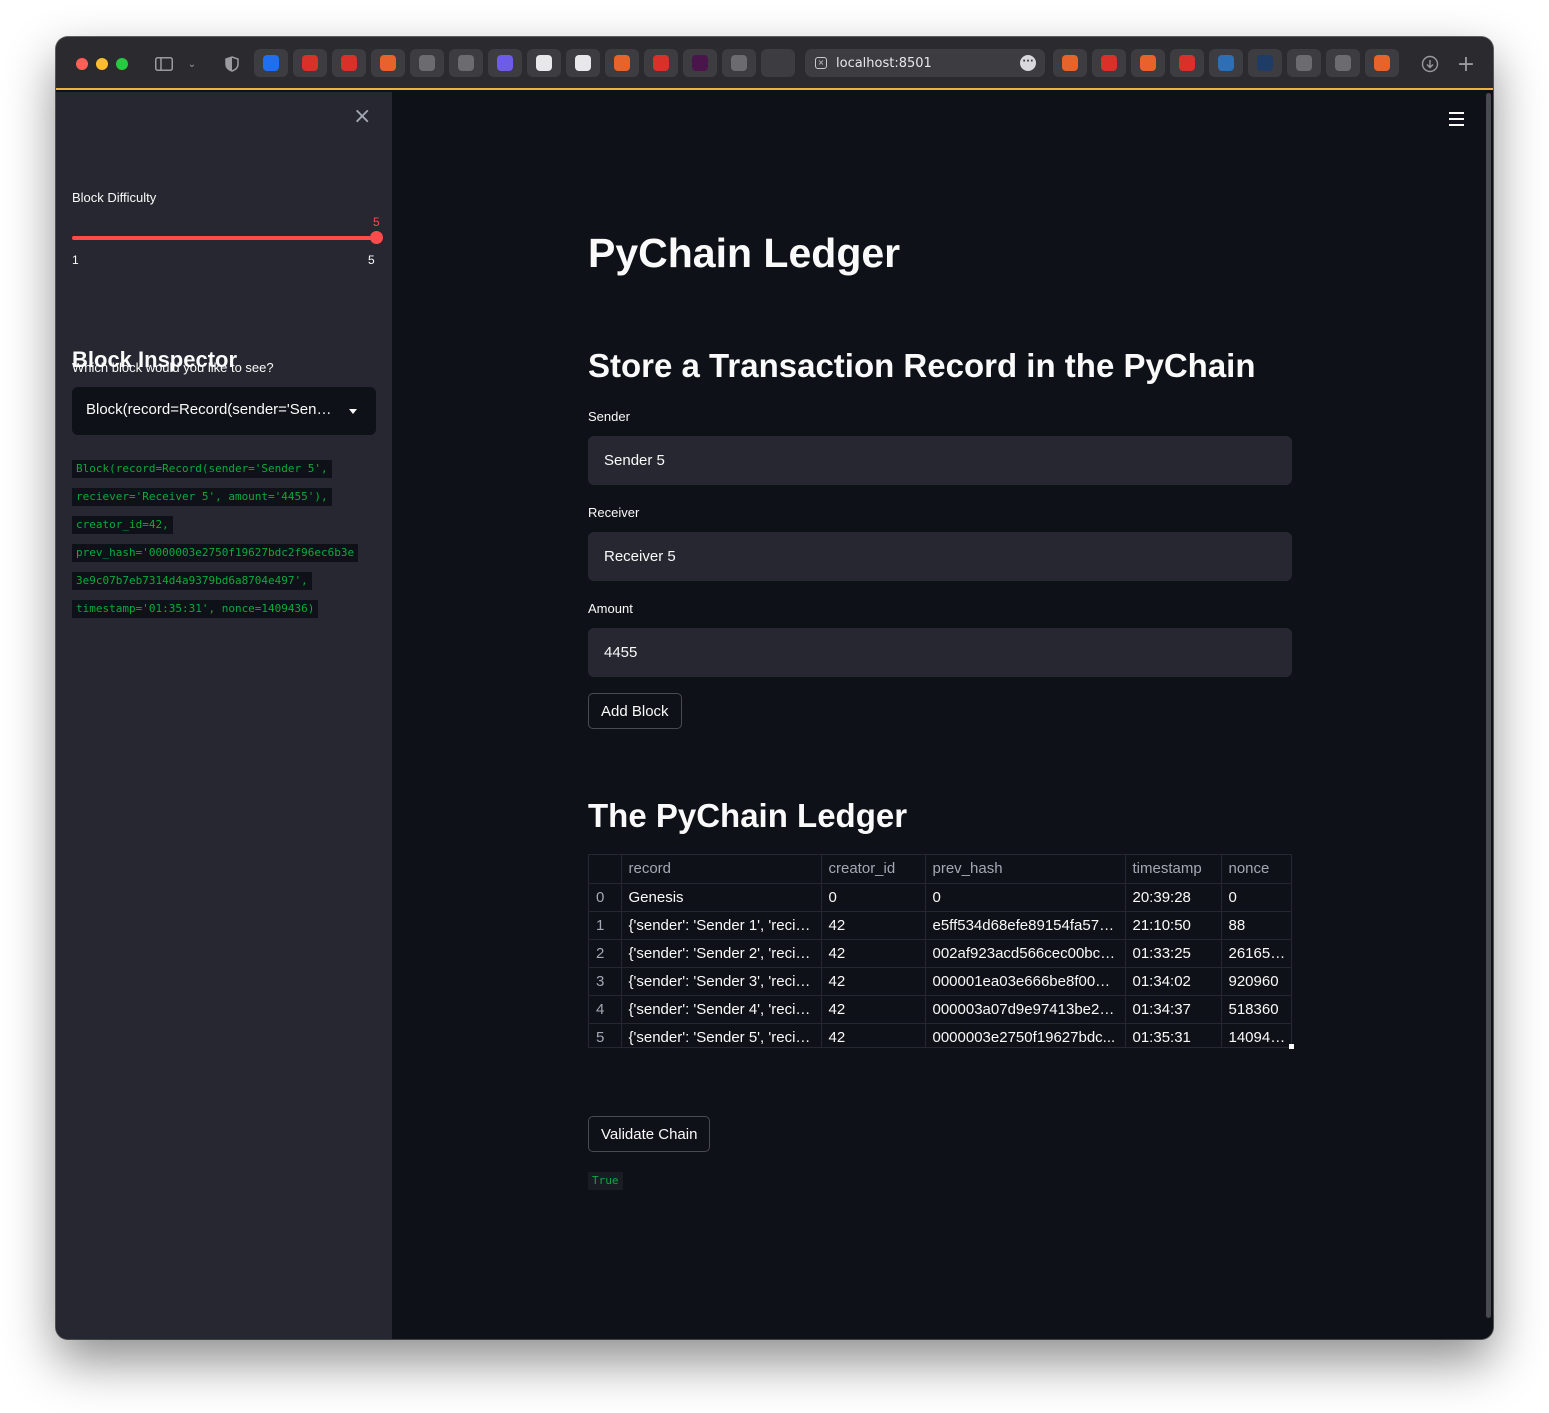 Image resolution: width=1549 pixels, height=1413 pixels. What do you see at coordinates (1430, 64) in the screenshot?
I see `downloads-icon` at bounding box center [1430, 64].